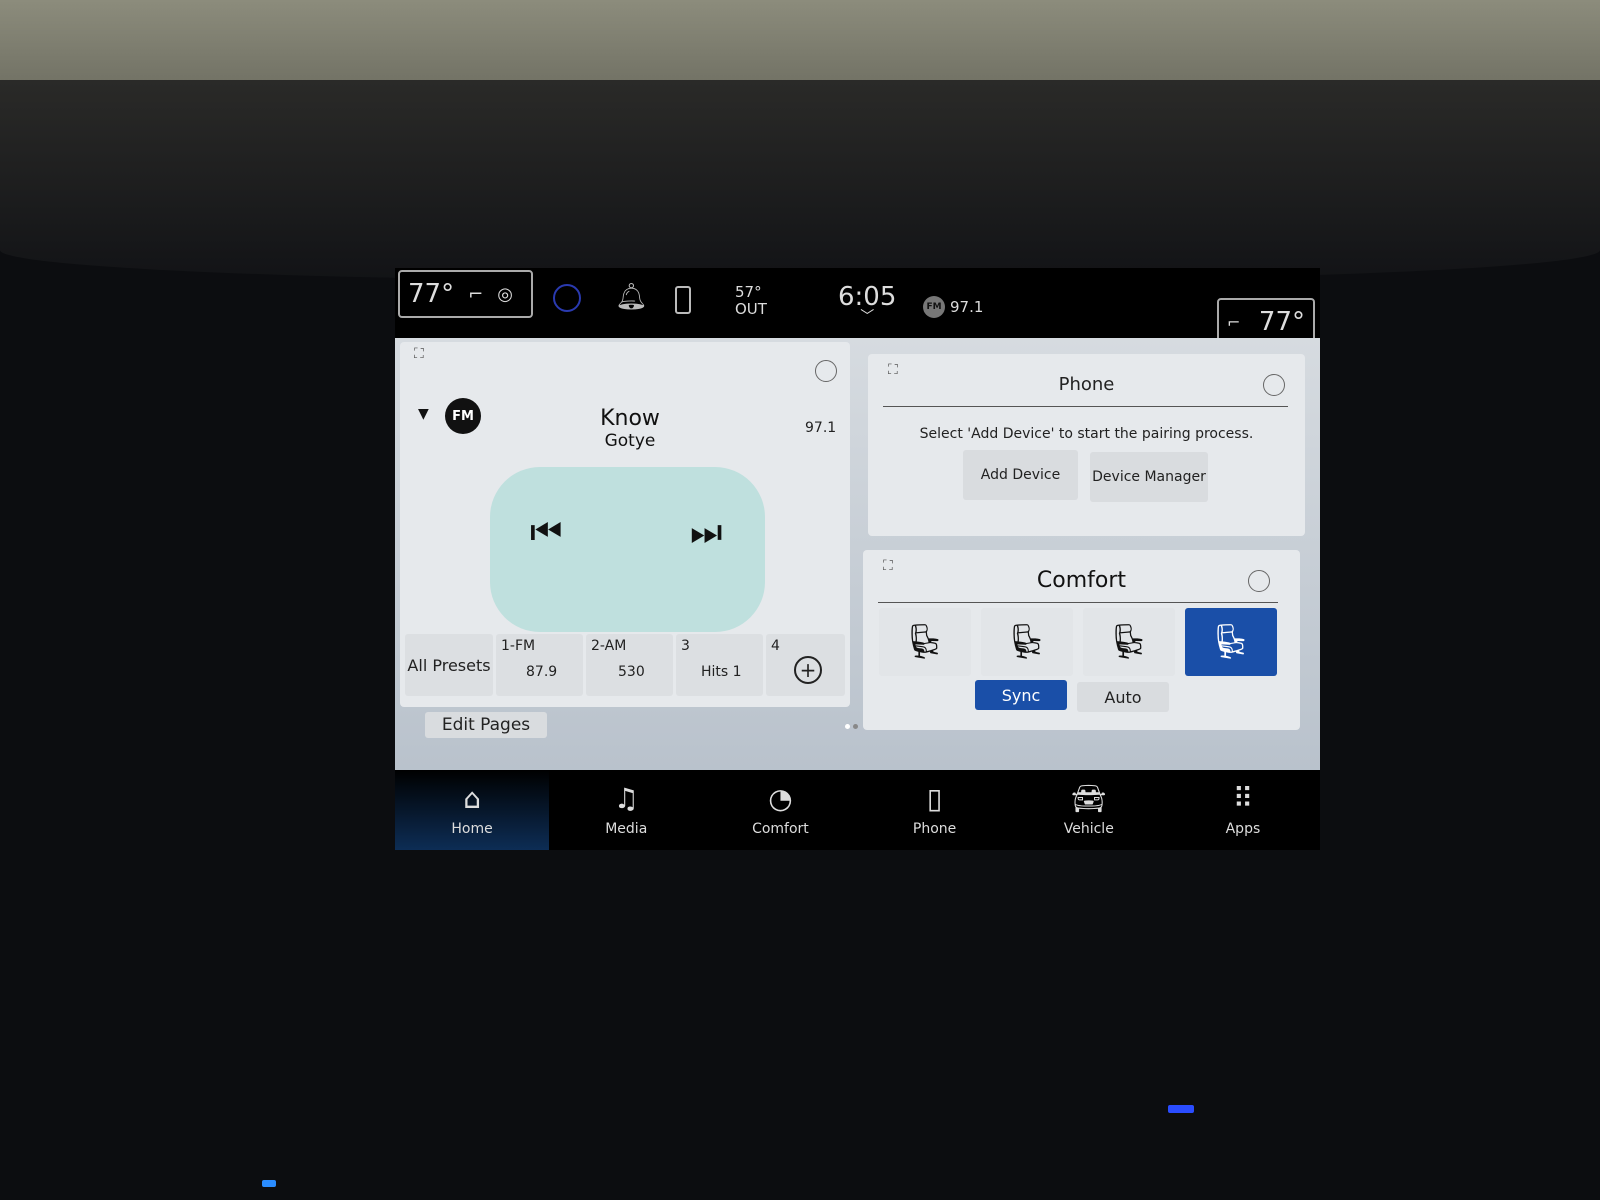  I want to click on page-indicator, so click(852, 726).